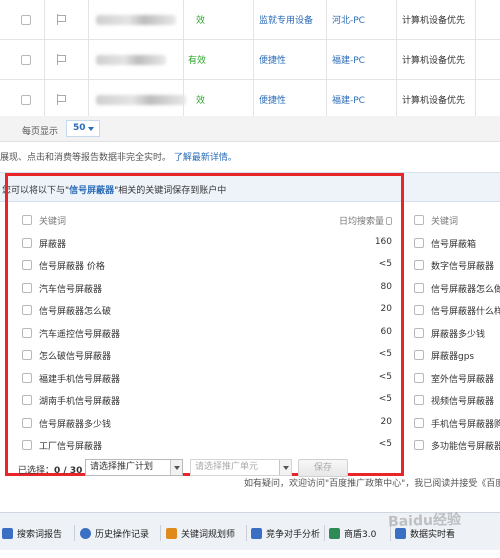 The width and height of the screenshot is (500, 558). I want to click on keyword-name: 信号屏蔽器 价格, so click(72, 267).